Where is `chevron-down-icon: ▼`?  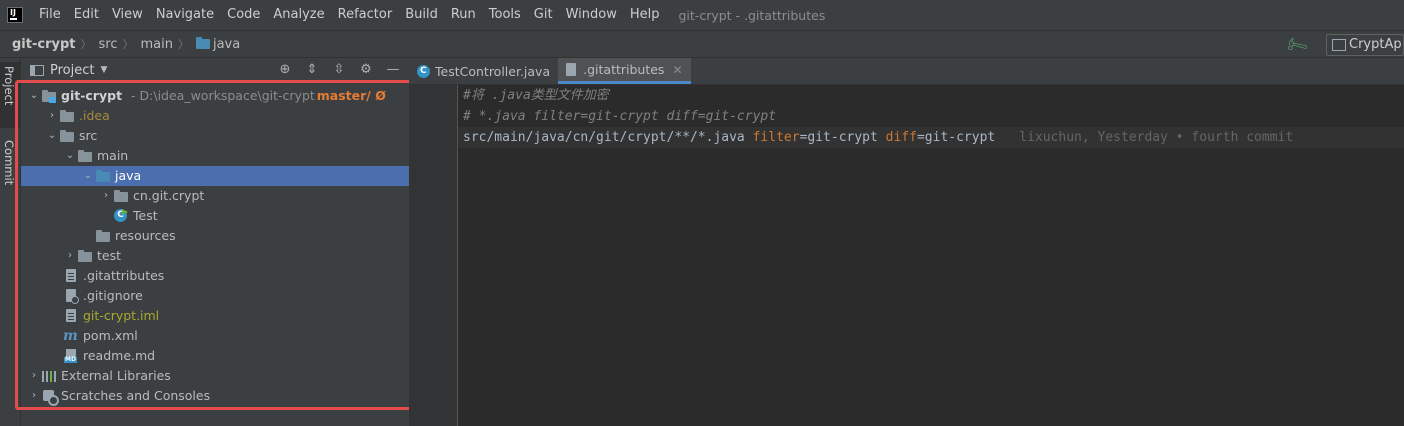
chevron-down-icon: ▼ is located at coordinates (103, 70).